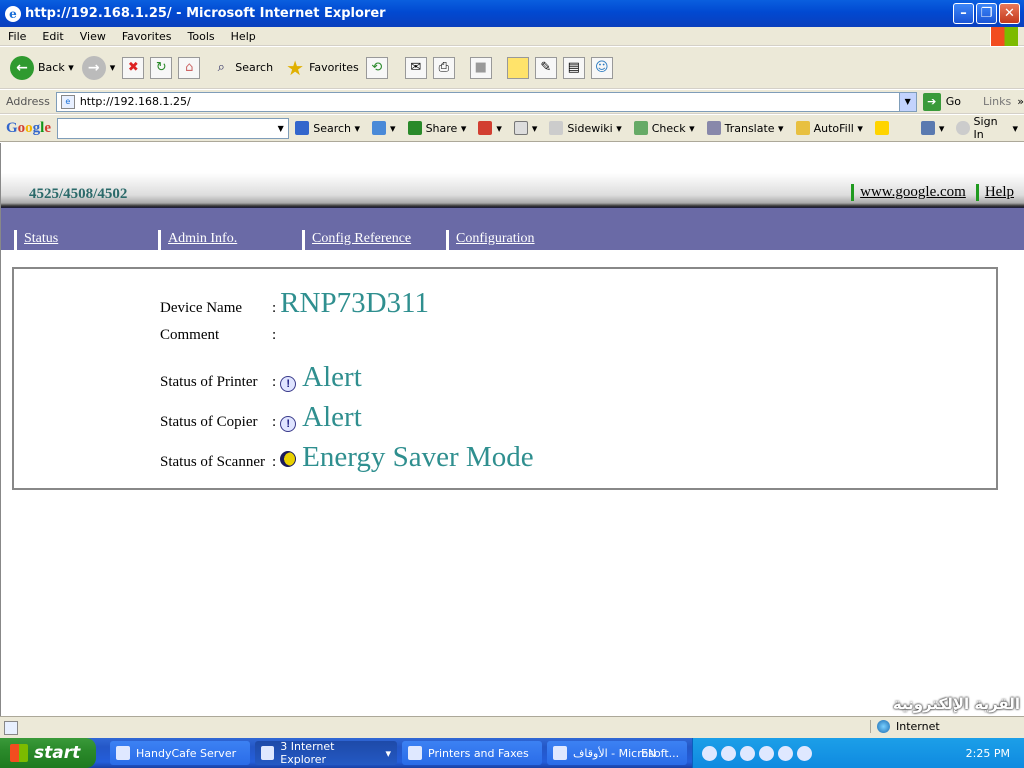 The width and height of the screenshot is (1024, 768). I want to click on media-next-icon, so click(767, 753).